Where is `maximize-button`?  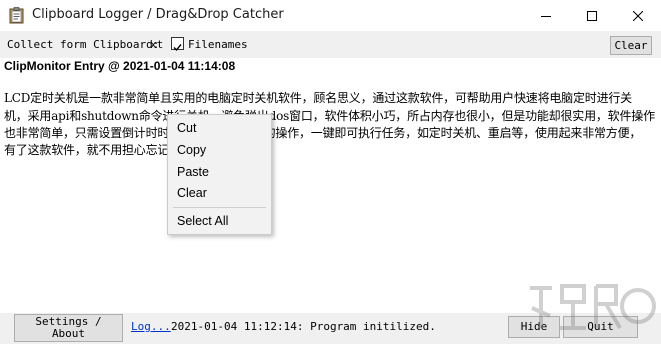
maximize-button is located at coordinates (592, 15).